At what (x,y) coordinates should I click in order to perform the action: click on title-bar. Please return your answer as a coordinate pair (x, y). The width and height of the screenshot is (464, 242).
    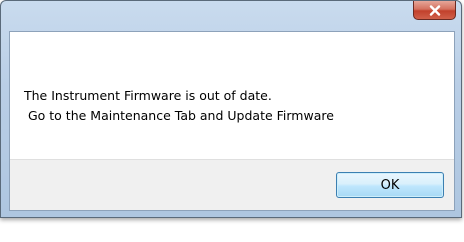
    Looking at the image, I should click on (231, 16).